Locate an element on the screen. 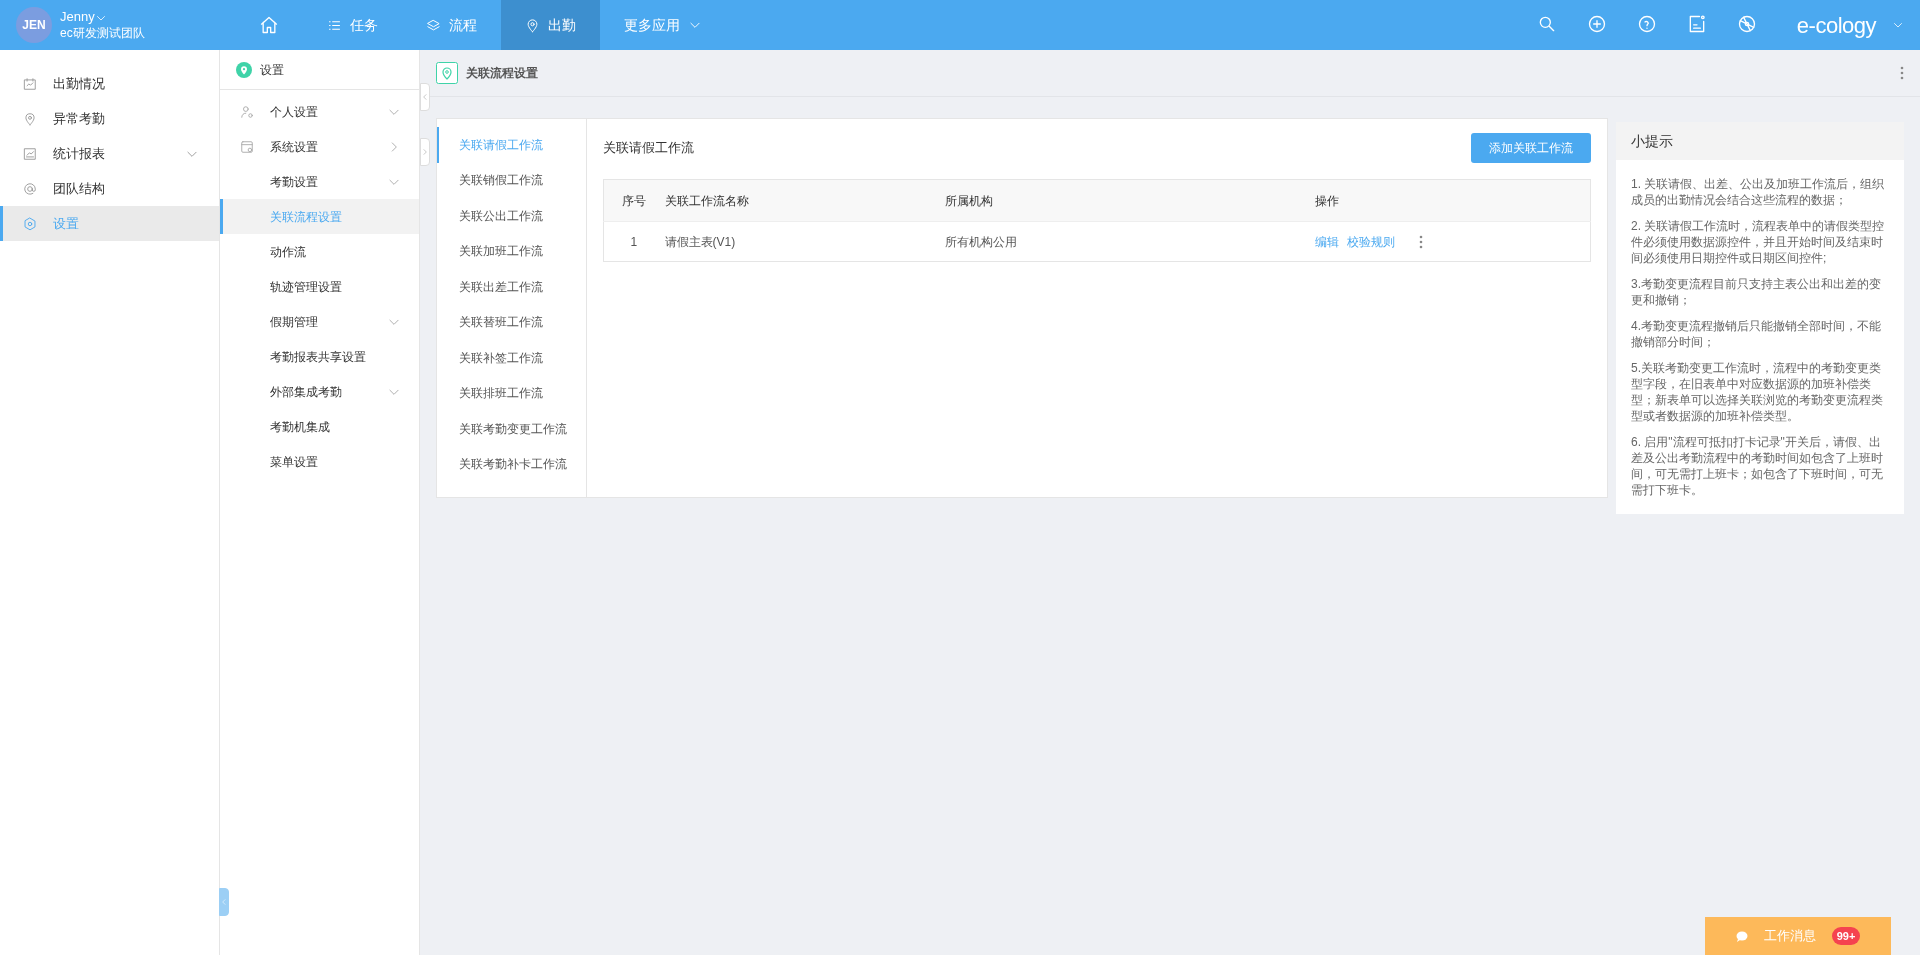 Image resolution: width=1920 pixels, height=955 pixels. submenu-item: 系统设置 is located at coordinates (319, 146).